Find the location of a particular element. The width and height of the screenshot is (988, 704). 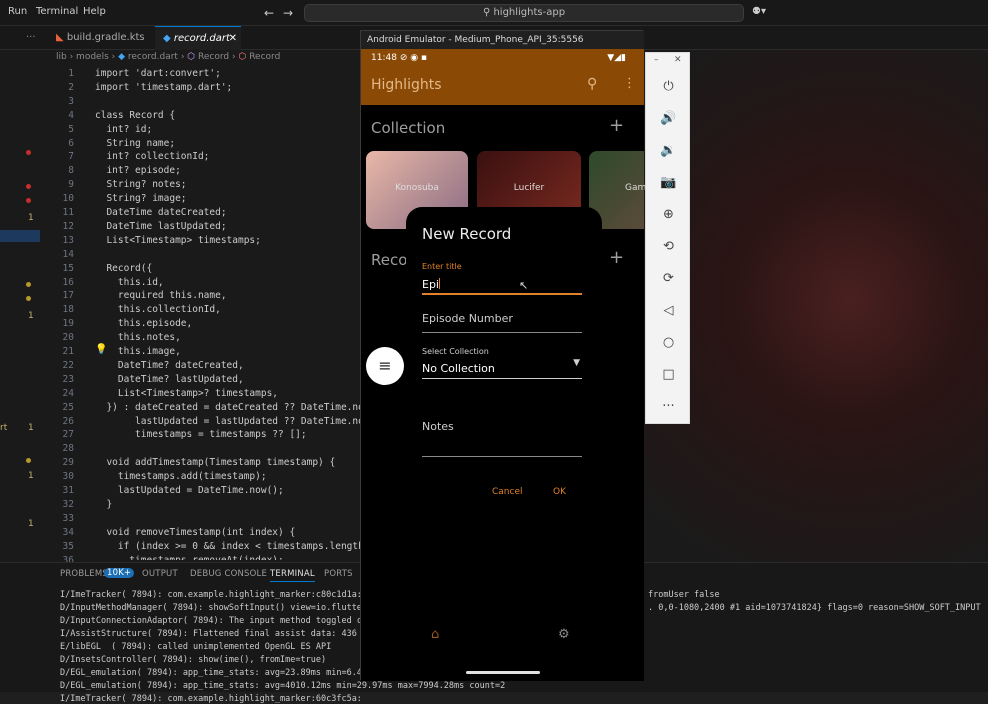

episode-input: Episode Number is located at coordinates (502, 320).